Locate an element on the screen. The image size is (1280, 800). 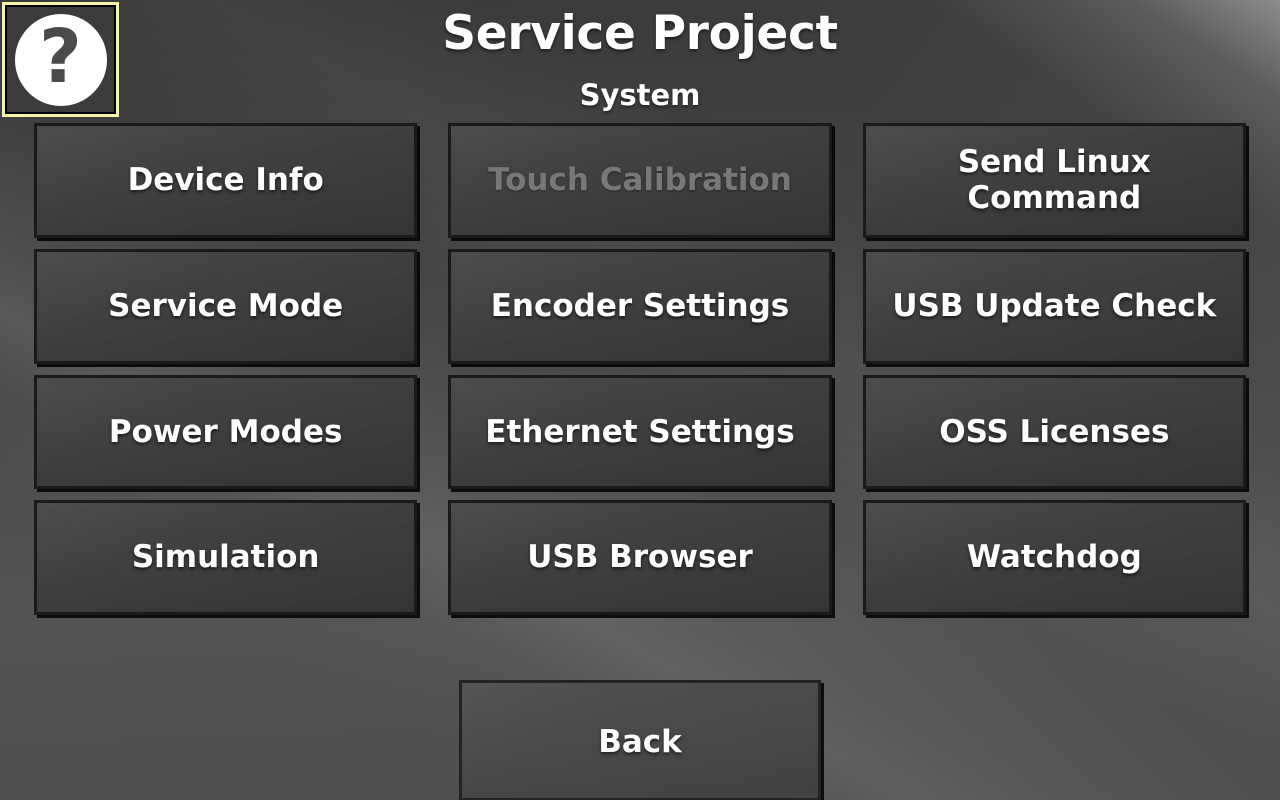
menu-button-service-mode: Service Mode is located at coordinates (226, 306).